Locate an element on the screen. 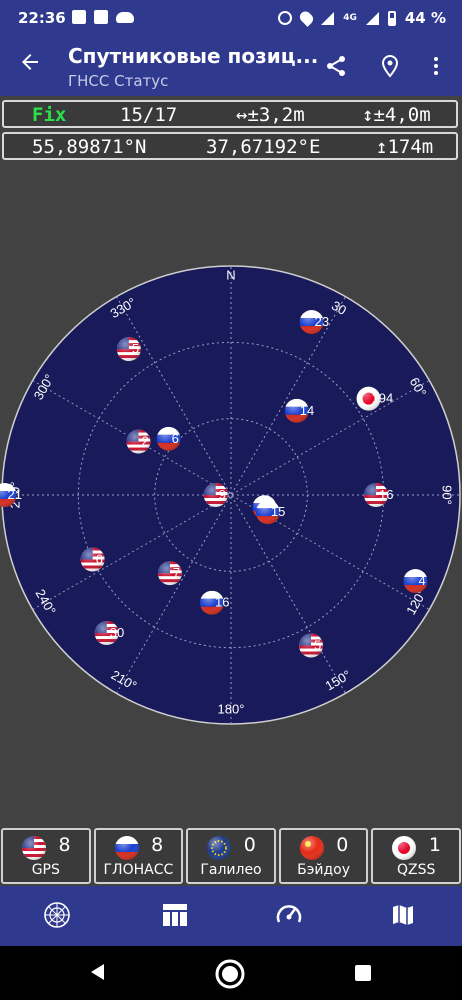 This screenshot has width=462, height=1000. satellite-id: 2 is located at coordinates (144, 441).